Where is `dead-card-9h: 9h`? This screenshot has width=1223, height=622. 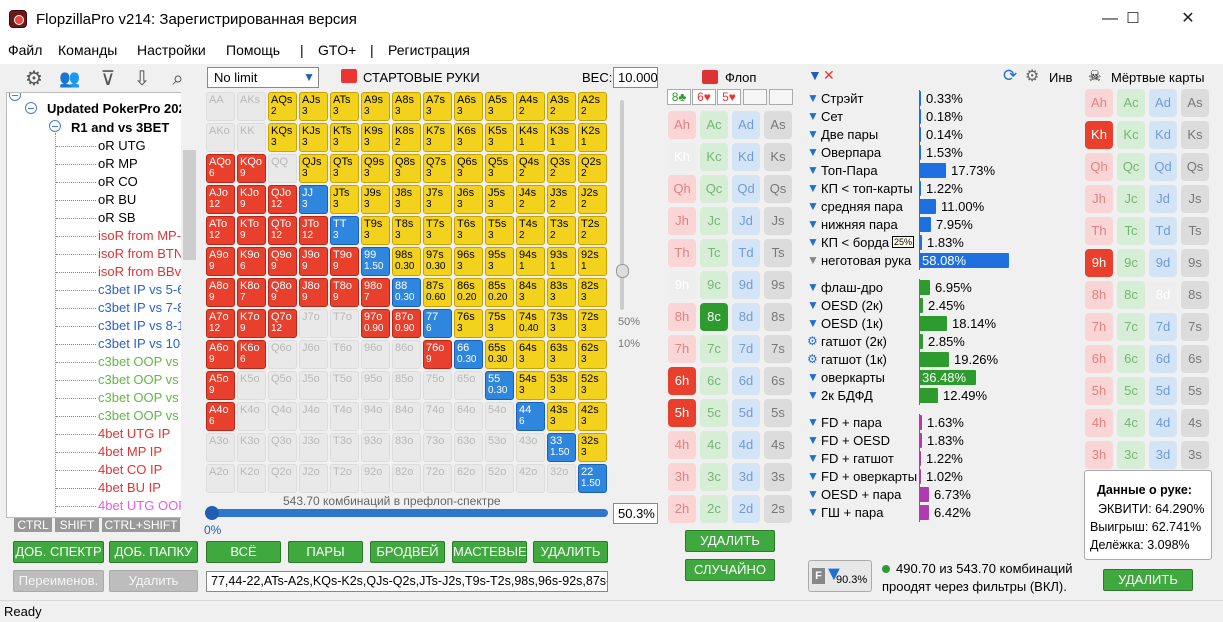 dead-card-9h: 9h is located at coordinates (1099, 263).